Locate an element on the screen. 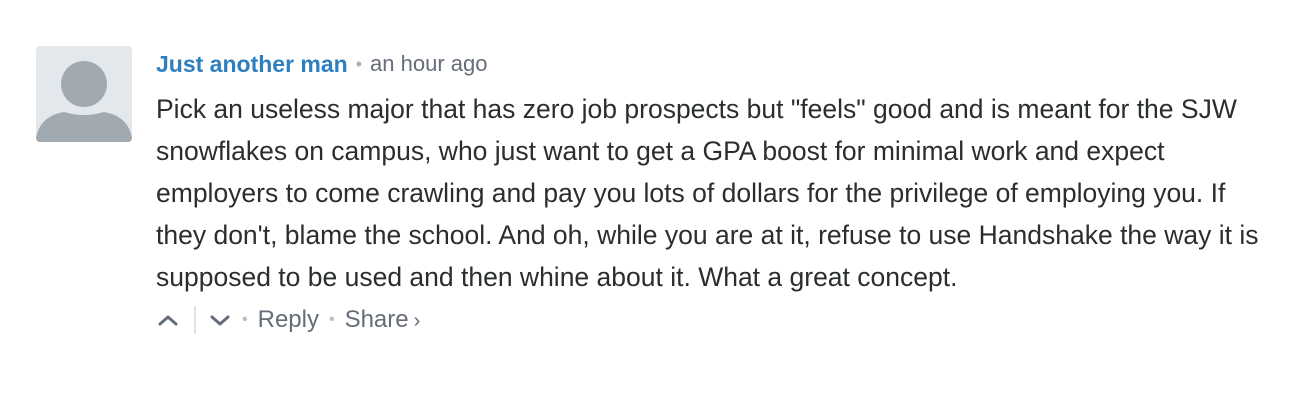 The image size is (1300, 410). default-user-avatar-icon is located at coordinates (84, 94).